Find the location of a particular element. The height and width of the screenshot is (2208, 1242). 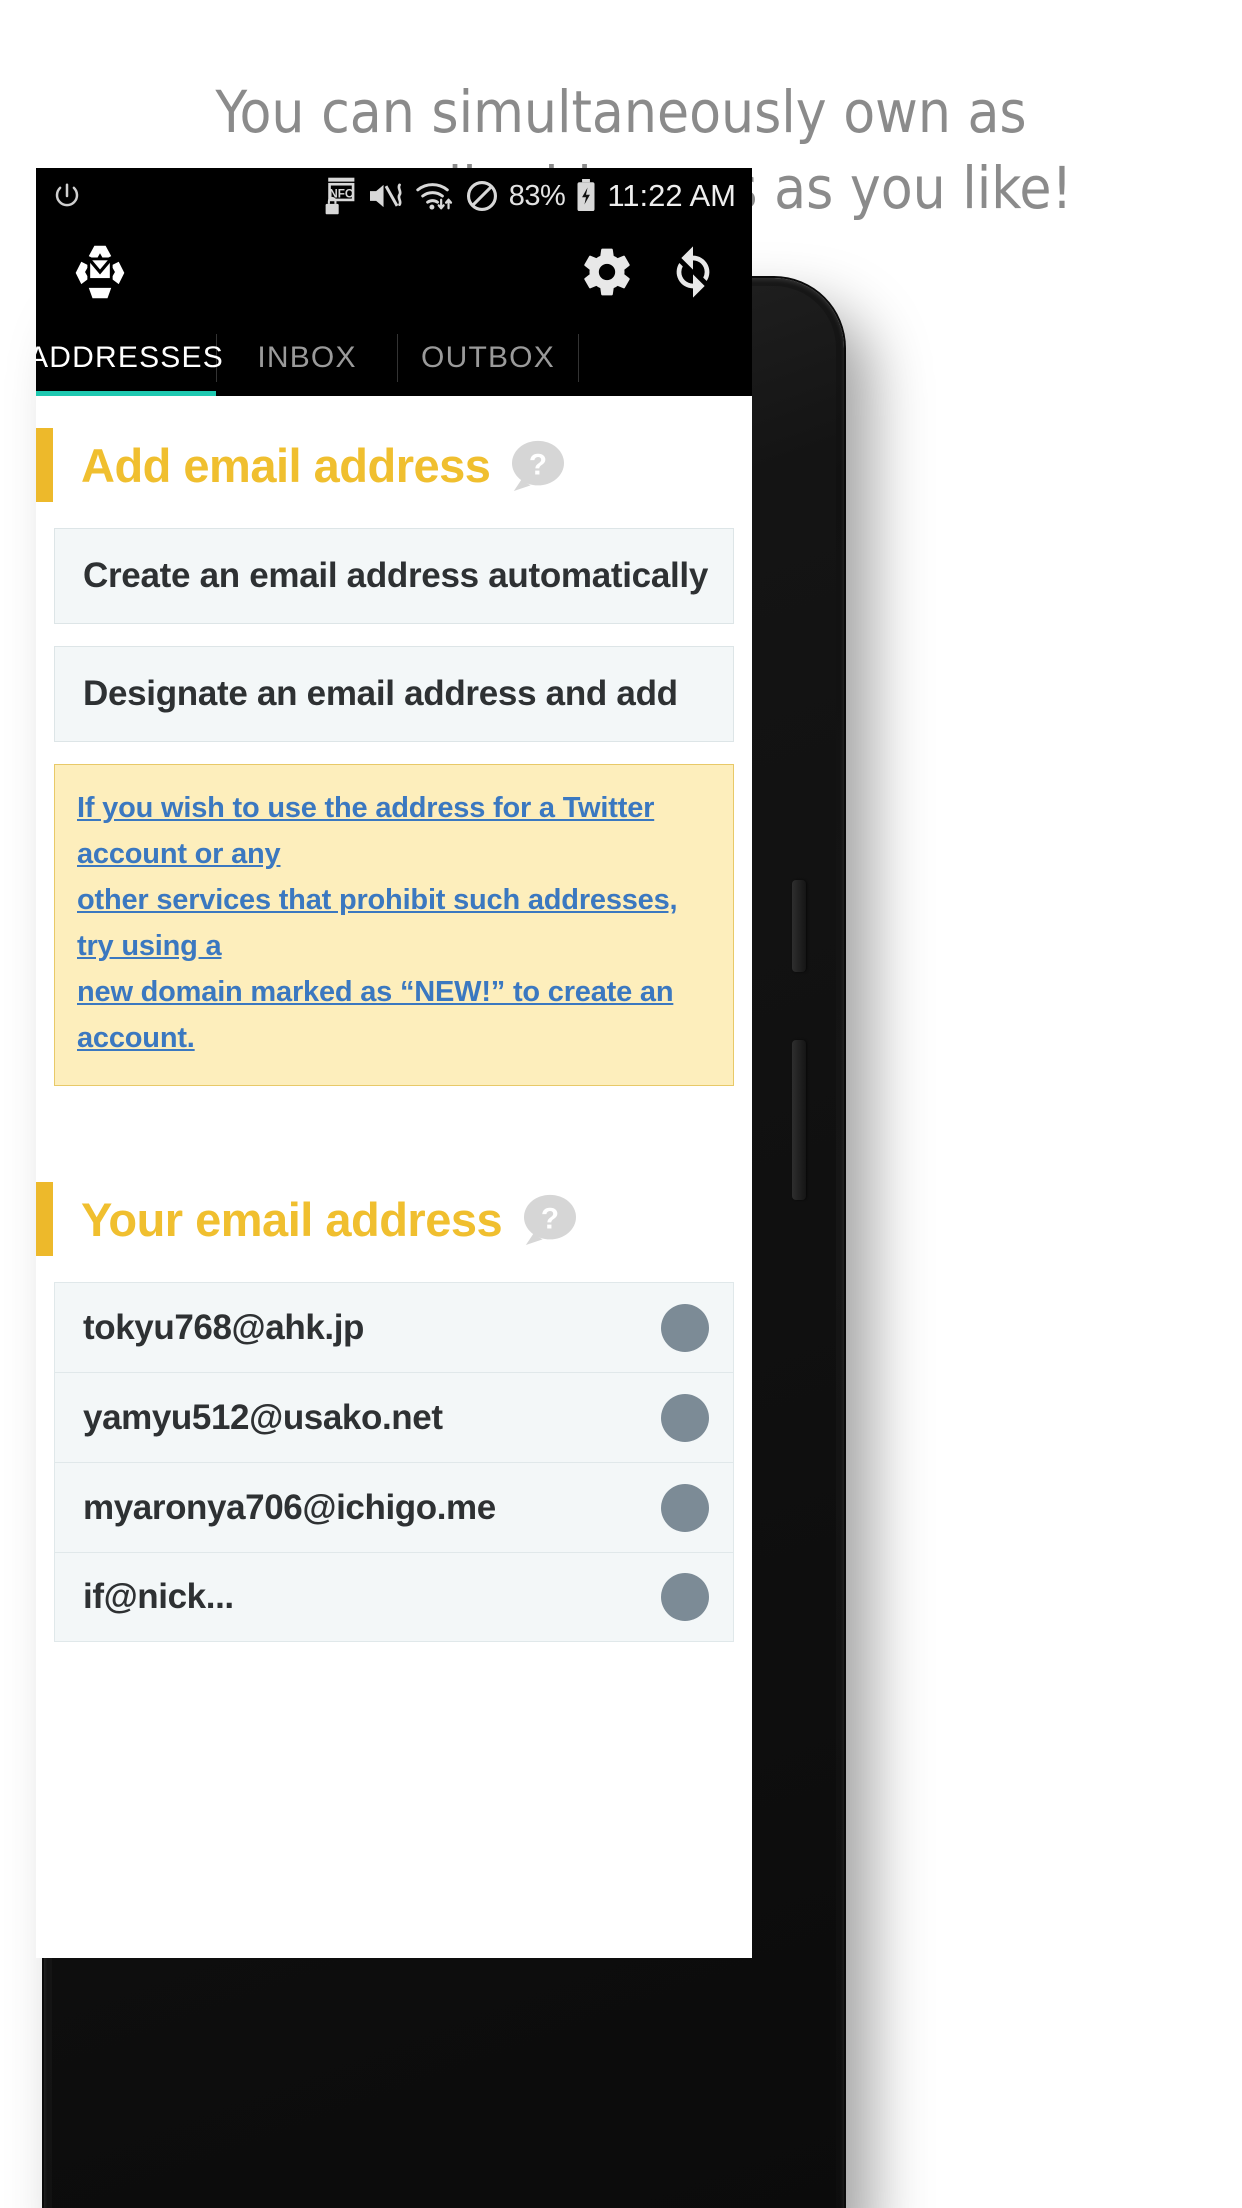

help-button-your-section: ? is located at coordinates (550, 1219).